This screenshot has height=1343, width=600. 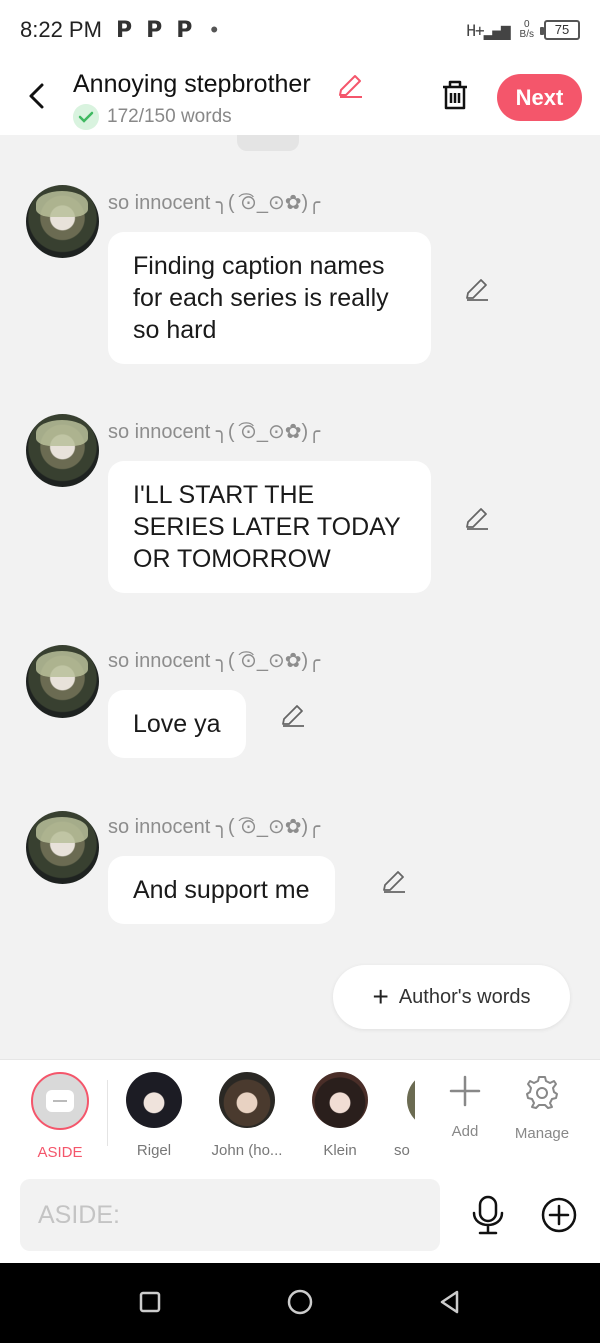 What do you see at coordinates (221, 890) in the screenshot?
I see `message-bubble: And support me` at bounding box center [221, 890].